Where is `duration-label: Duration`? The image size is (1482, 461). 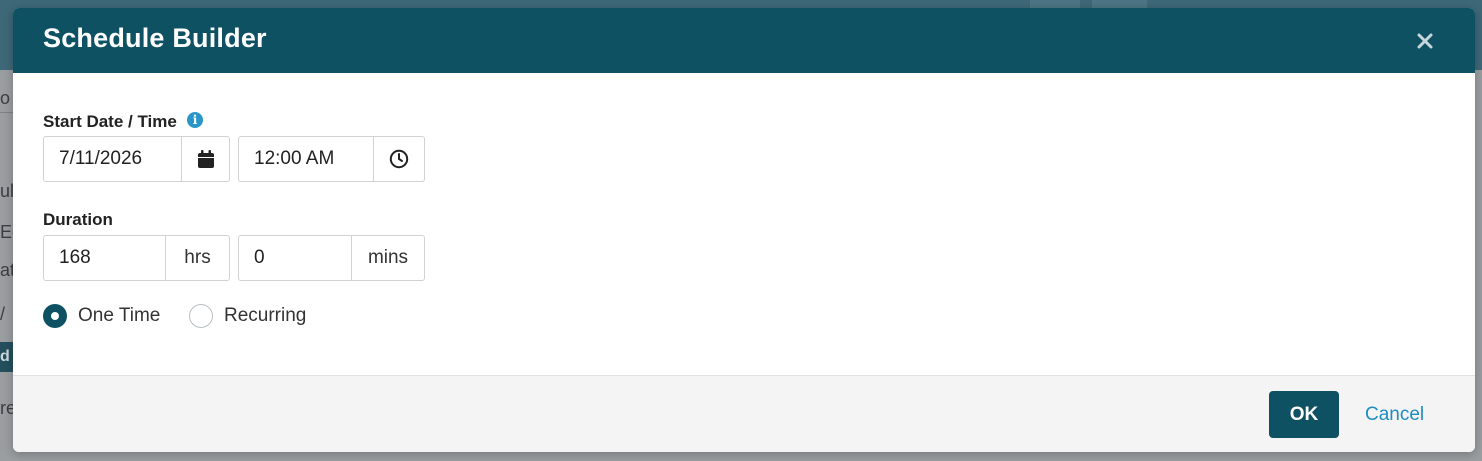 duration-label: Duration is located at coordinates (78, 219).